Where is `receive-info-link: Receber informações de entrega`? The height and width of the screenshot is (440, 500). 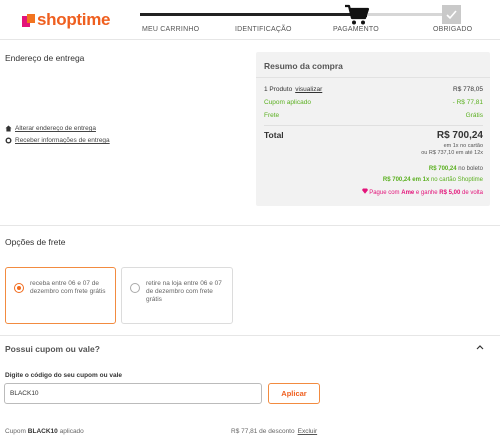 receive-info-link: Receber informações de entrega is located at coordinates (57, 140).